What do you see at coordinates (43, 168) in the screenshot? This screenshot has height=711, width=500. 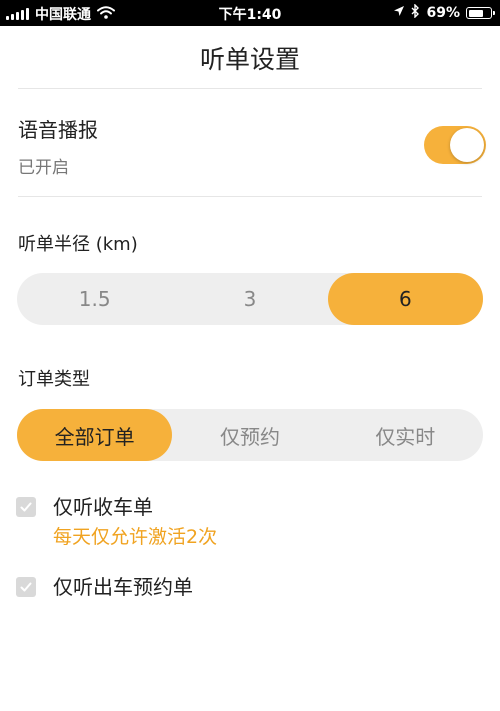 I see `voice-broadcast-status: 已开启` at bounding box center [43, 168].